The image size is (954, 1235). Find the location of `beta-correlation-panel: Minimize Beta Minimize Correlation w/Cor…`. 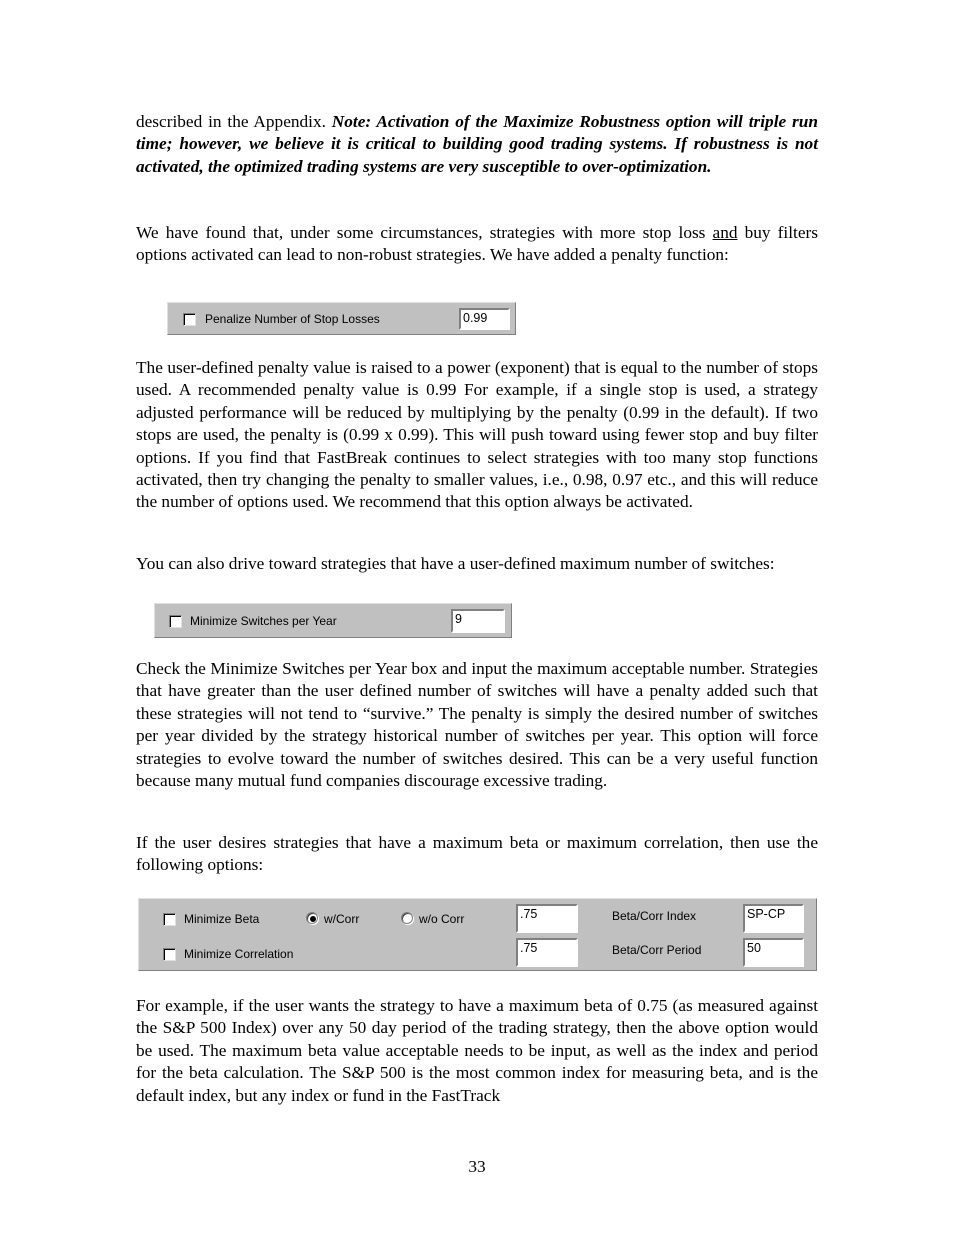

beta-correlation-panel: Minimize Beta Minimize Correlation w/Cor… is located at coordinates (477, 934).